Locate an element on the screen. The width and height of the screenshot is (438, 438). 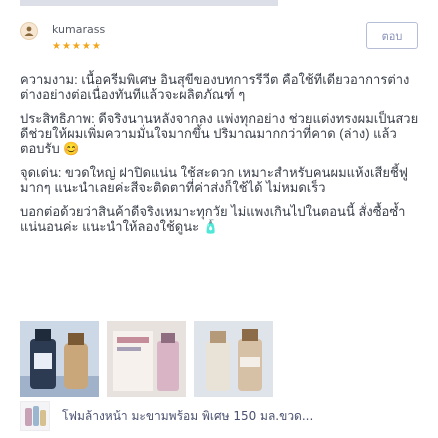
bottle-photo-icon is located at coordinates (59, 359).